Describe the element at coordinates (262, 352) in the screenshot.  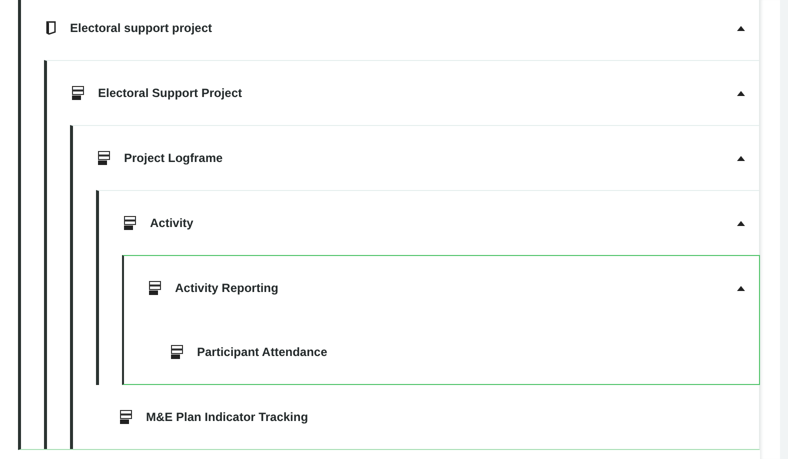
I see `node-label: Participant Attendance` at that location.